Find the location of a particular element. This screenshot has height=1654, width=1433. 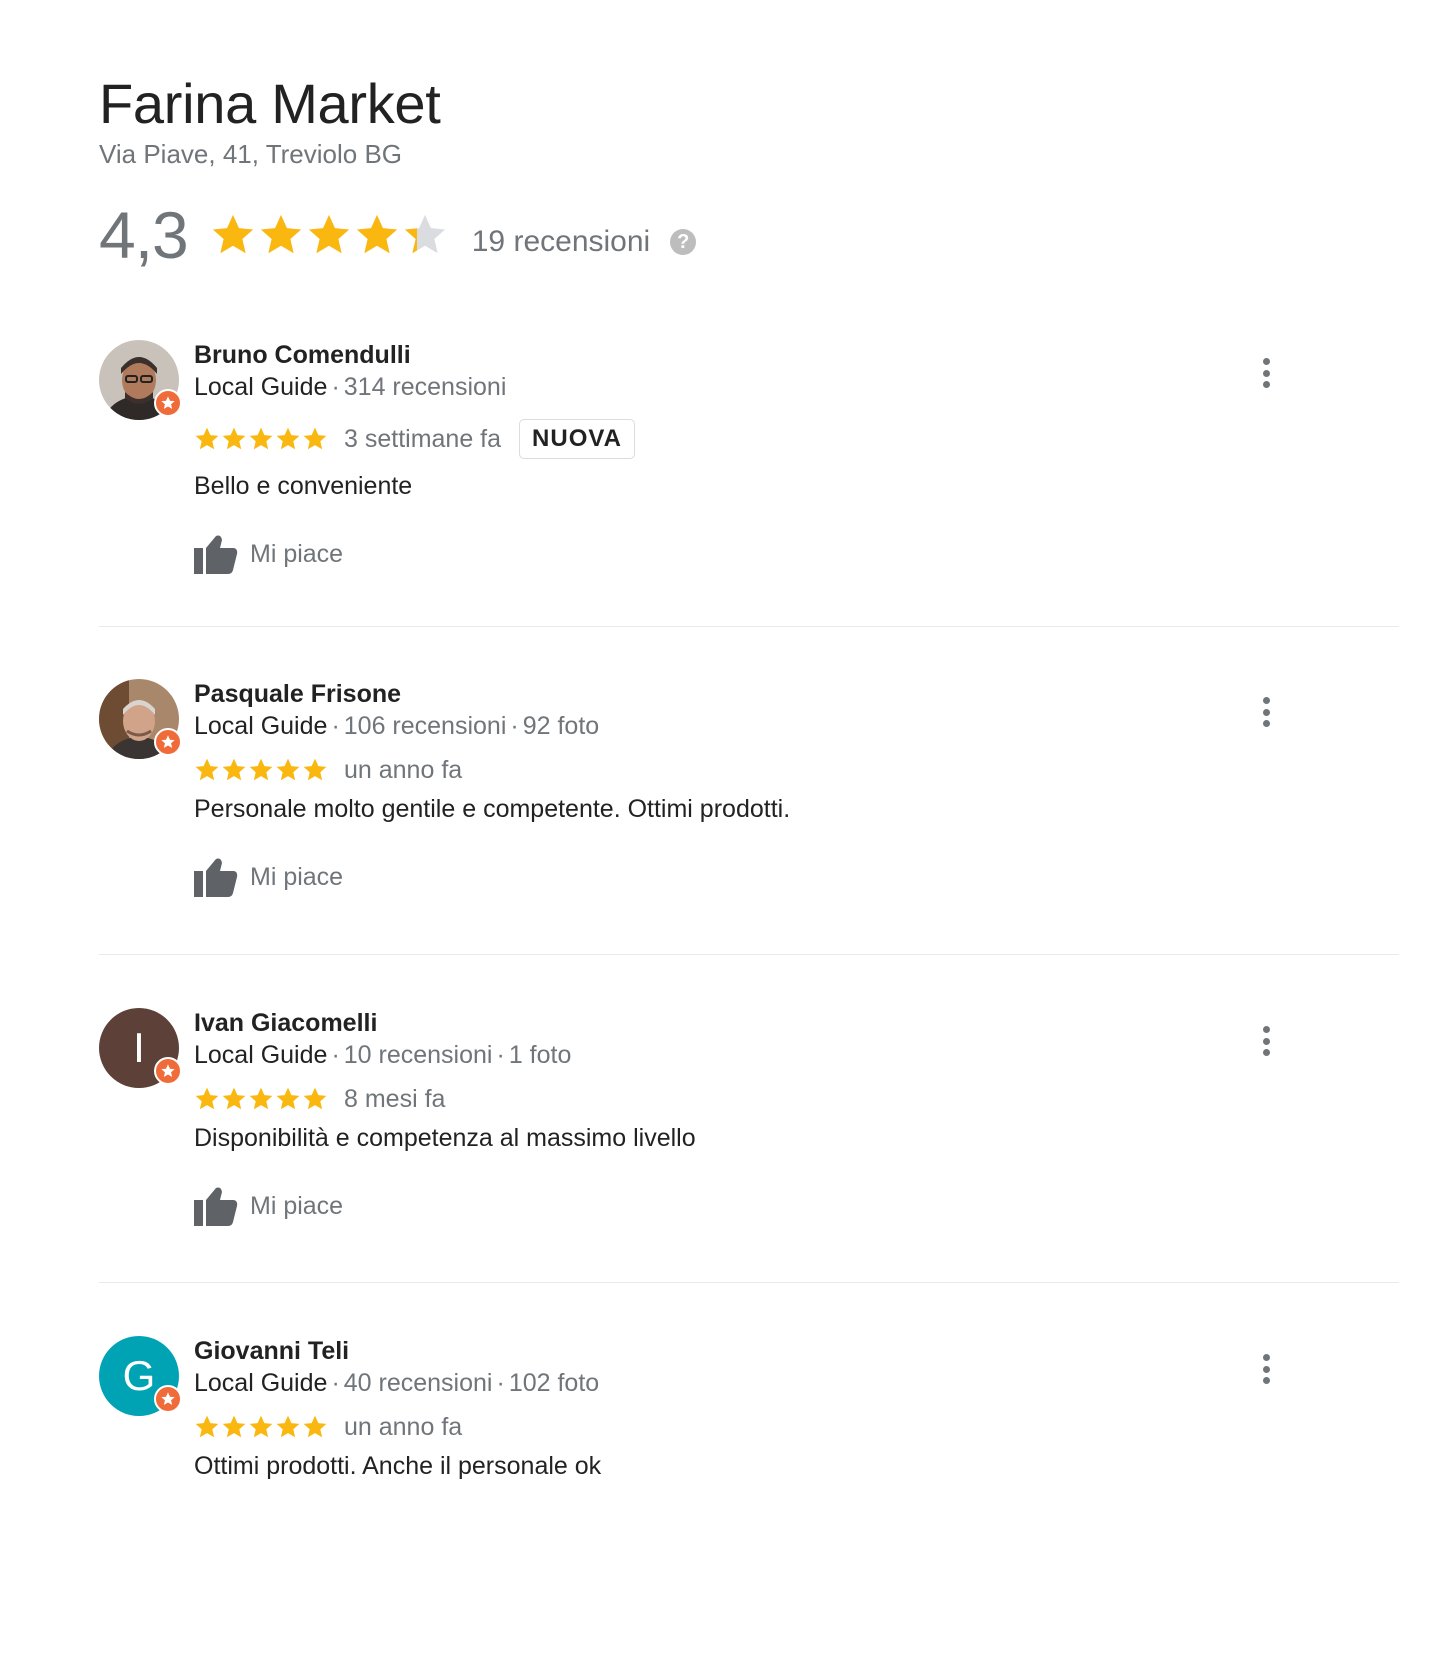

rating-summary: 4,3 19 recensioni ? is located at coordinates (398, 235).